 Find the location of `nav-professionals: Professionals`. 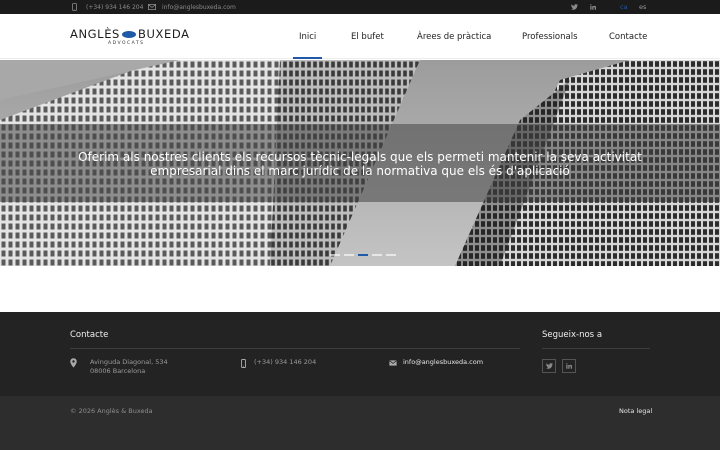

nav-professionals: Professionals is located at coordinates (550, 36).